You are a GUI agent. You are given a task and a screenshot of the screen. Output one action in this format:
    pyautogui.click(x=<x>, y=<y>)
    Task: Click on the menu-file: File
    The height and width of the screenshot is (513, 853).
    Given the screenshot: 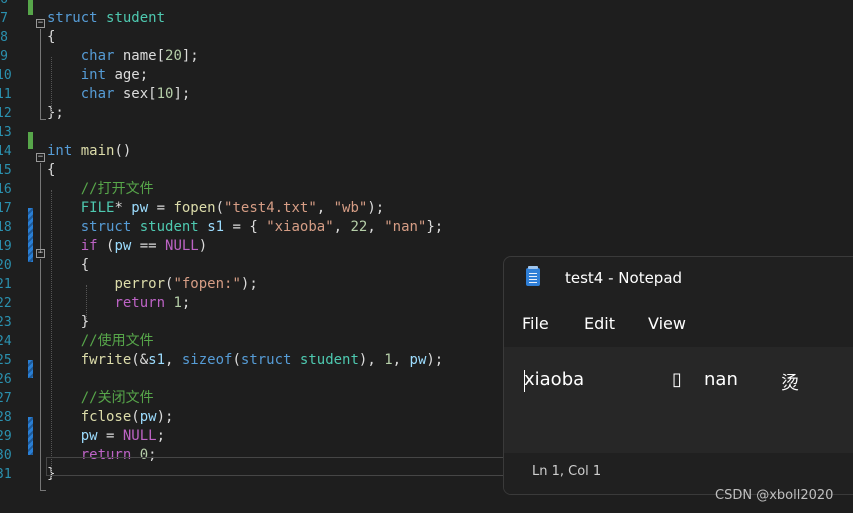 What is the action you would take?
    pyautogui.click(x=535, y=323)
    